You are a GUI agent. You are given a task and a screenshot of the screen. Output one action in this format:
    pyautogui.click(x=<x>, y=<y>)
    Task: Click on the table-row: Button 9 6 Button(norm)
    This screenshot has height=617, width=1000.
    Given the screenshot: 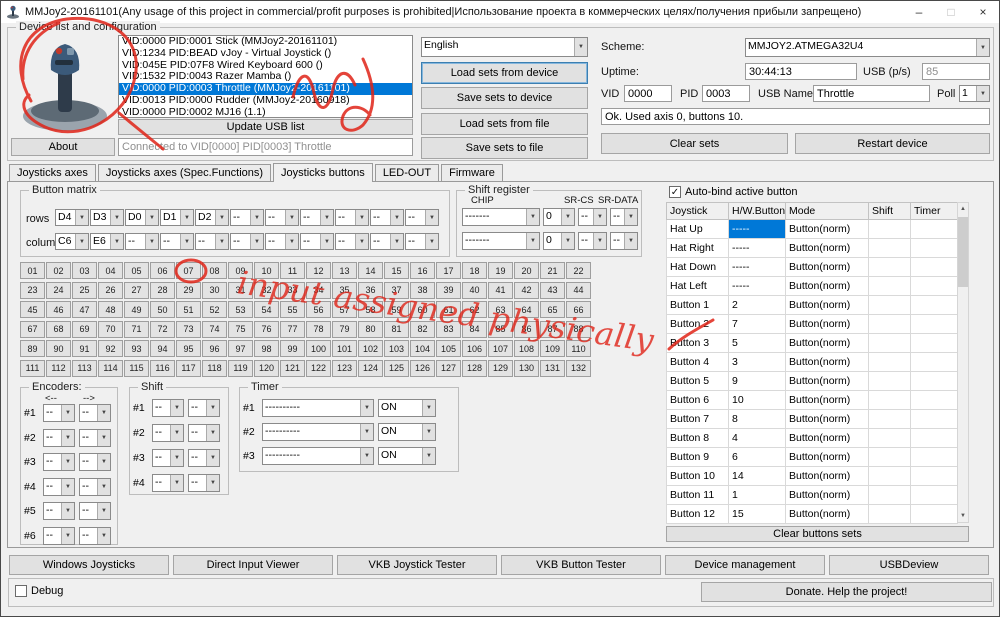 What is the action you would take?
    pyautogui.click(x=812, y=457)
    